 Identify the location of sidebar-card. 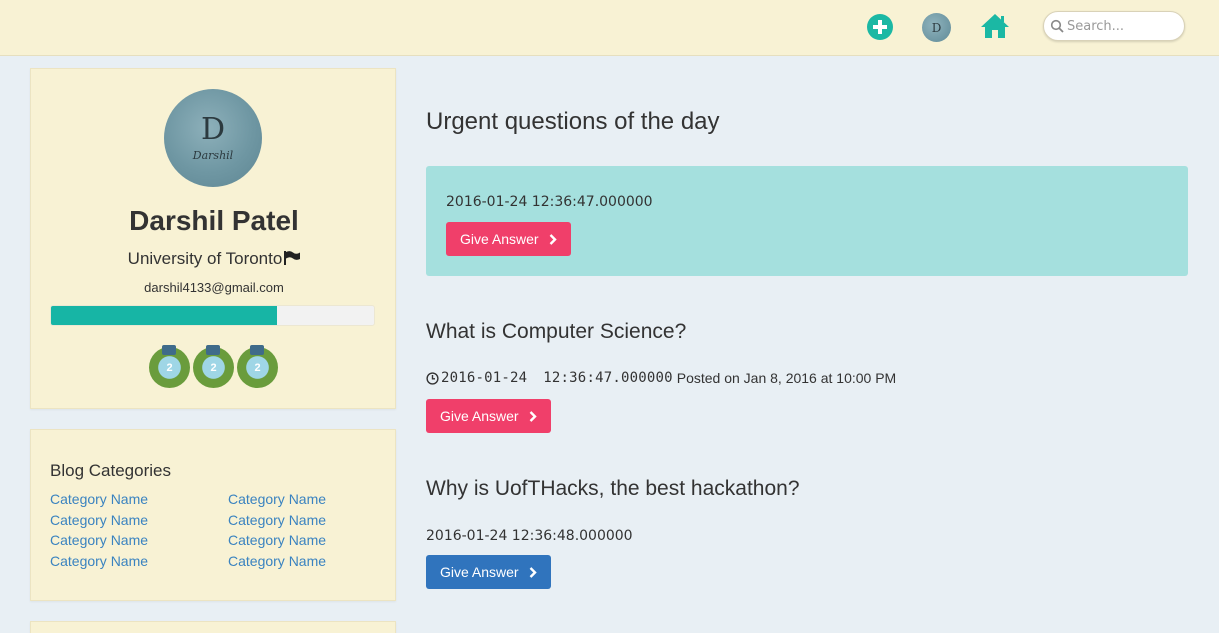
(213, 627).